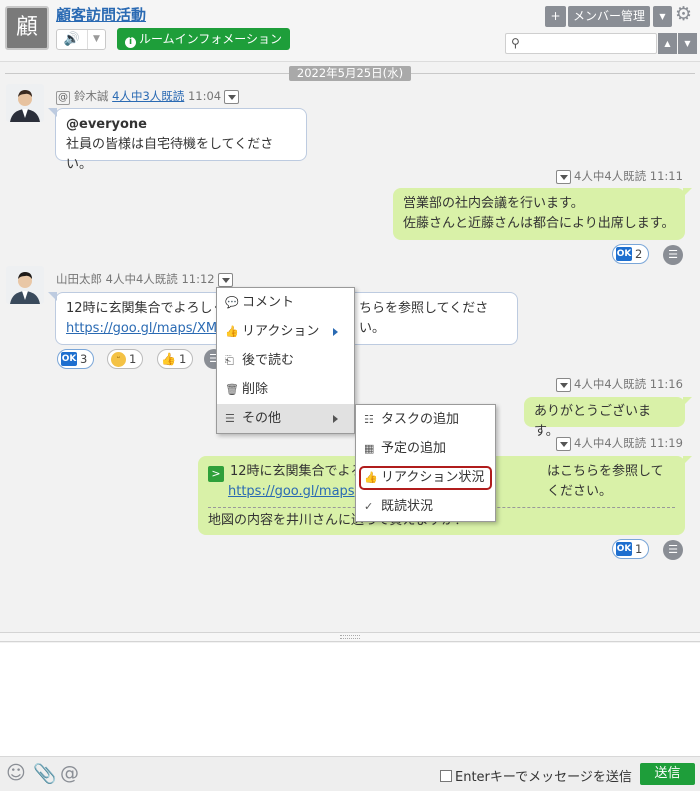 The height and width of the screenshot is (791, 700). Describe the element at coordinates (666, 384) in the screenshot. I see `timestamp: 11:16` at that location.